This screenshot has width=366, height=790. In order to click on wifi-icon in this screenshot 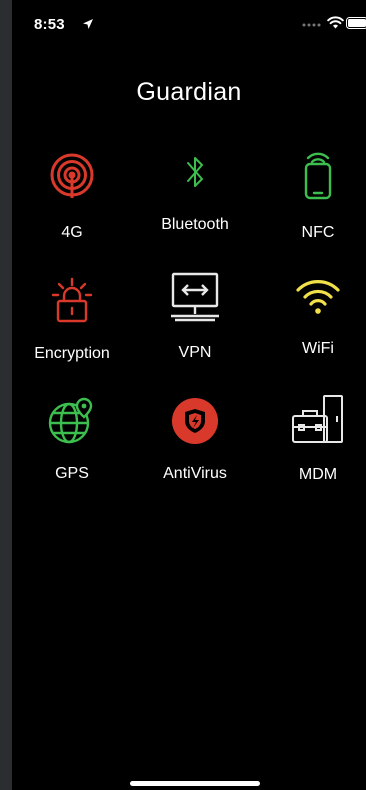, I will do `click(318, 297)`.